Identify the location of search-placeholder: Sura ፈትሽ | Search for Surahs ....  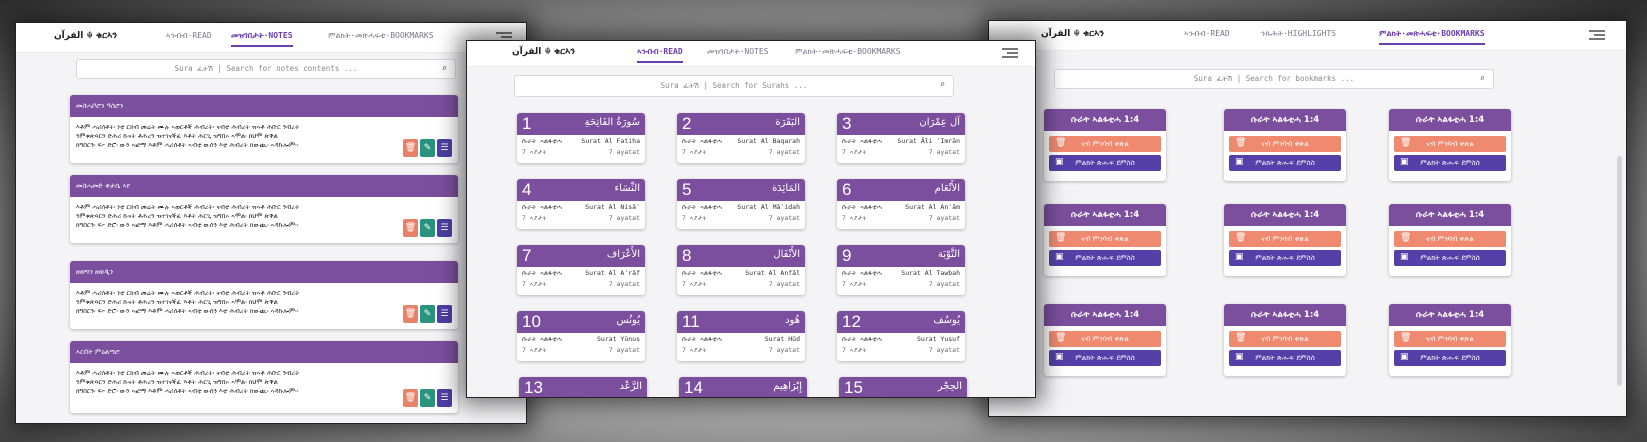
(734, 85).